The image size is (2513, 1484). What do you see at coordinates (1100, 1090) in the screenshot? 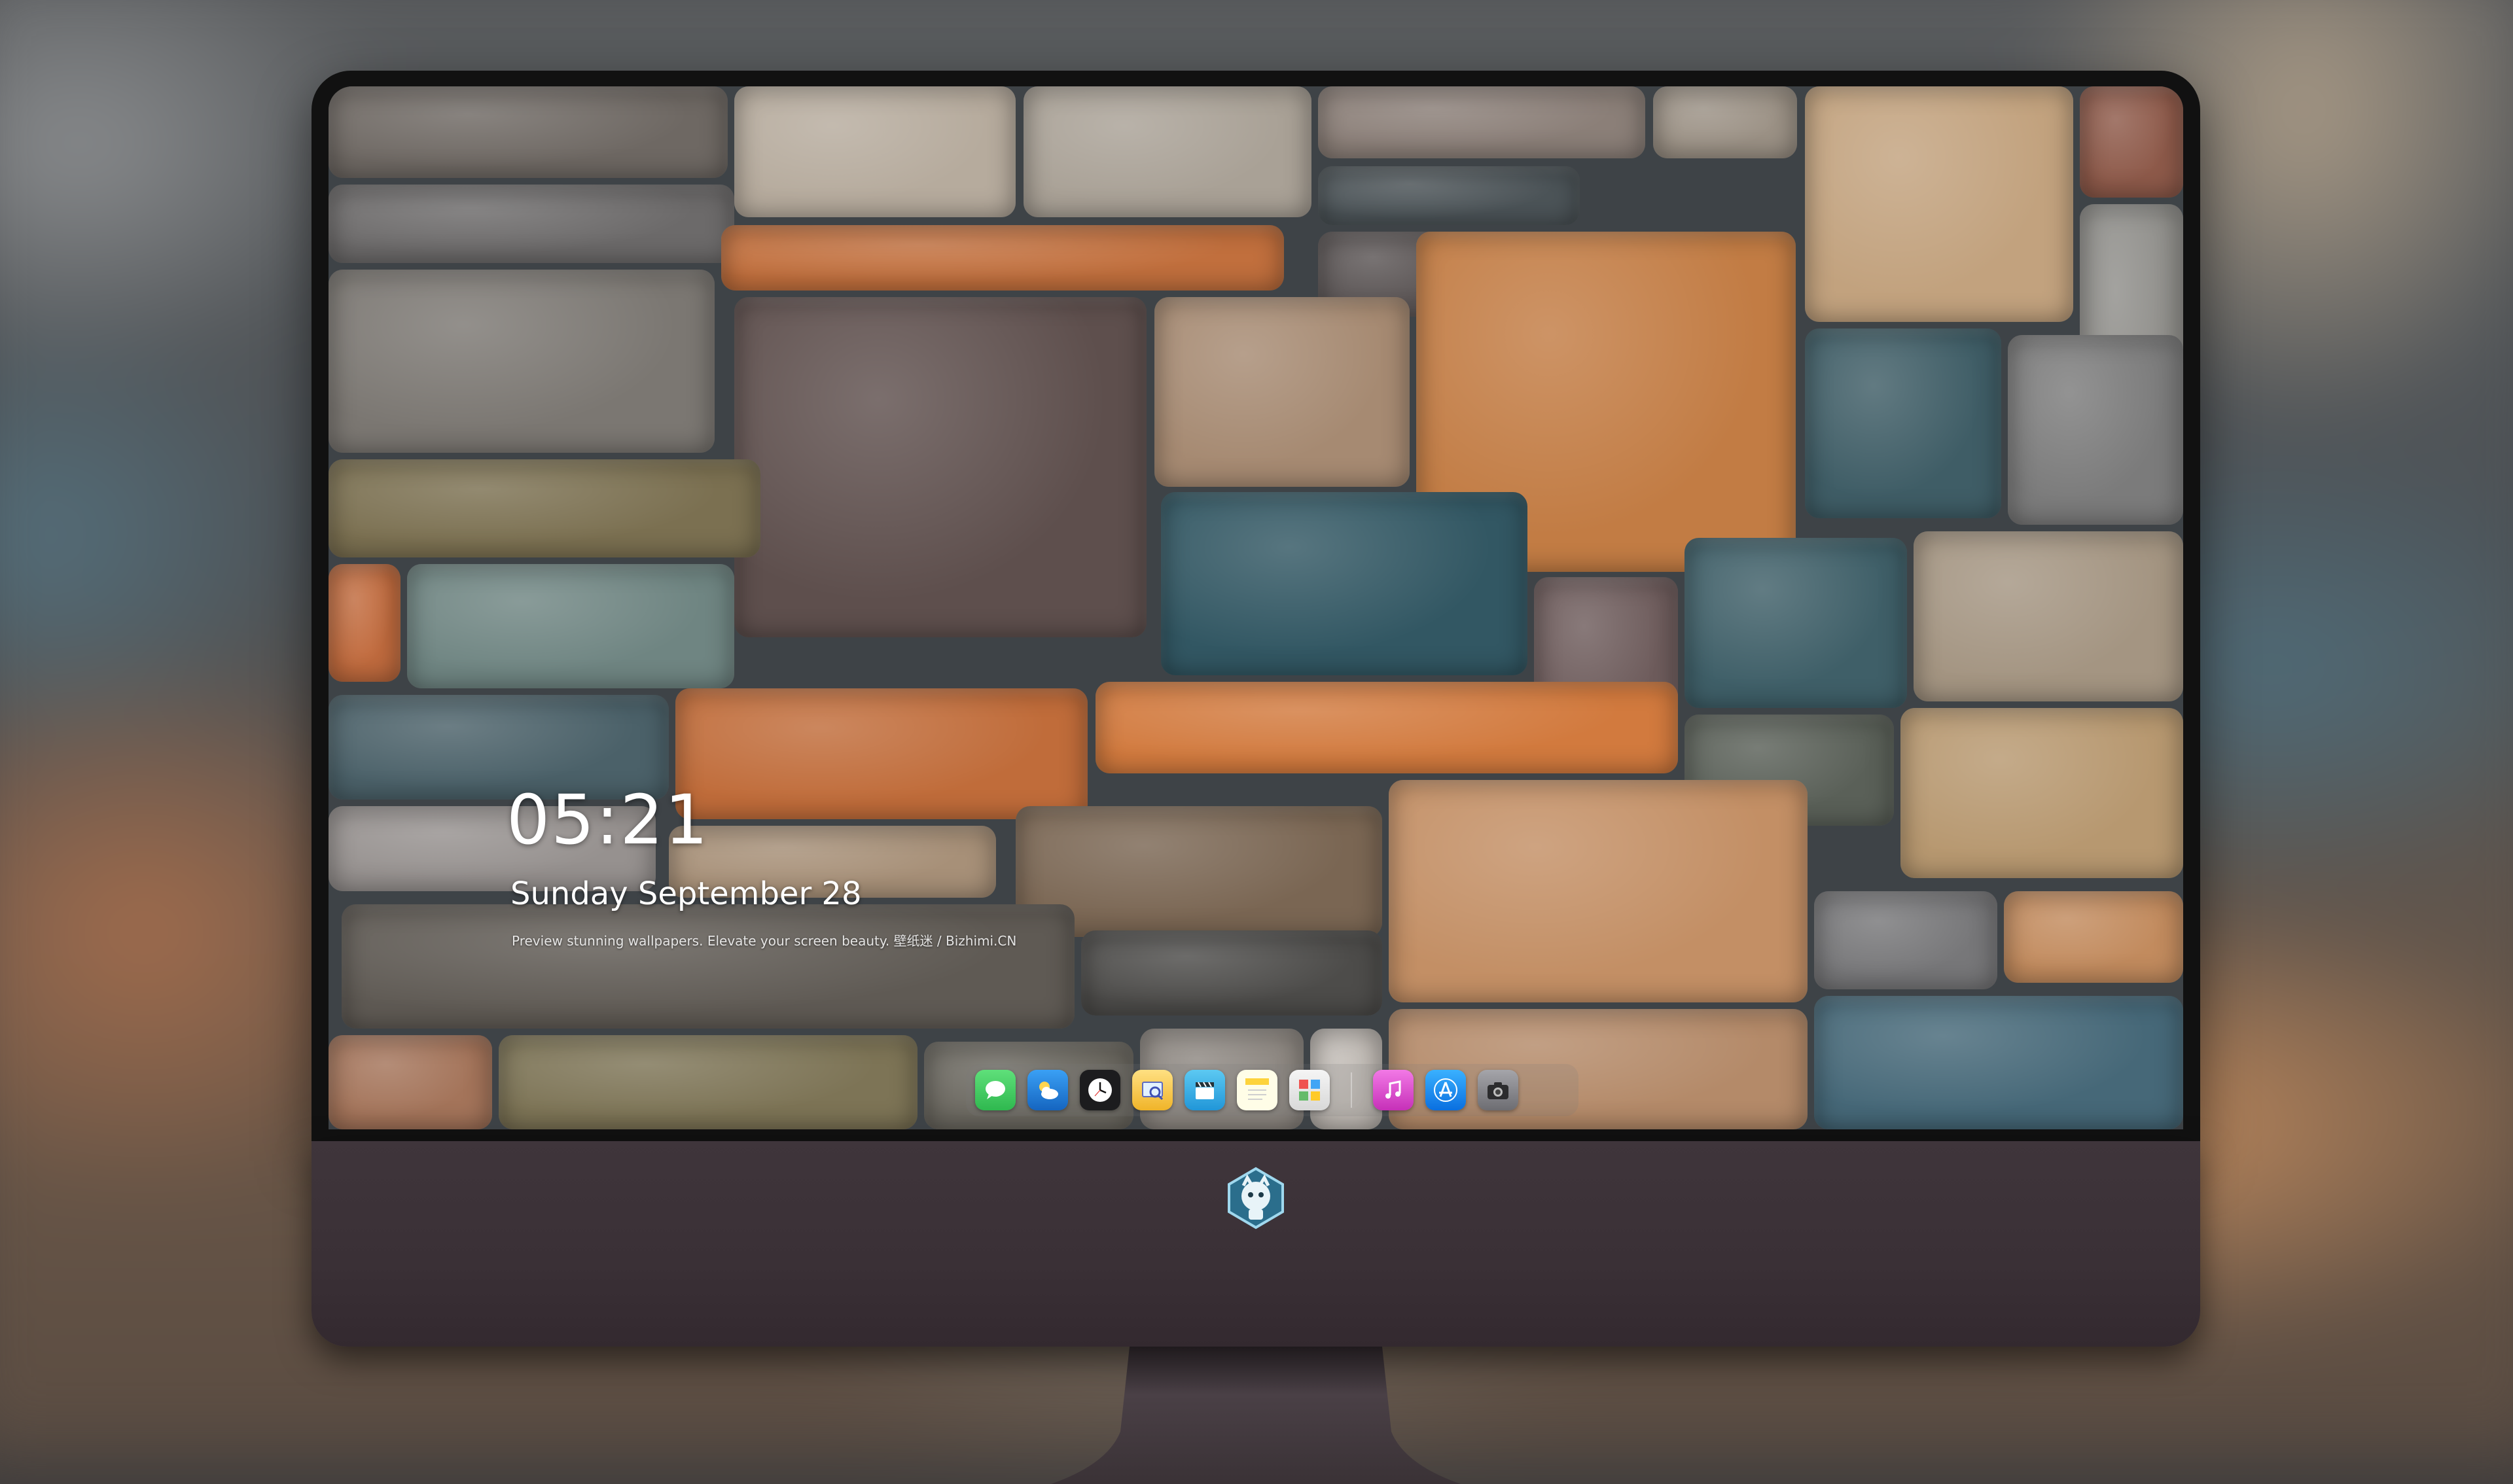
I see `clock-icon` at bounding box center [1100, 1090].